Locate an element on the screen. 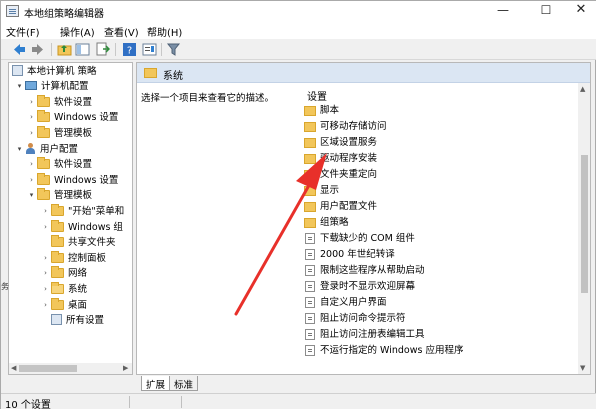 The height and width of the screenshot is (409, 596). tree-node-uc-admin: ▾ 管理模板 is located at coordinates (59, 195).